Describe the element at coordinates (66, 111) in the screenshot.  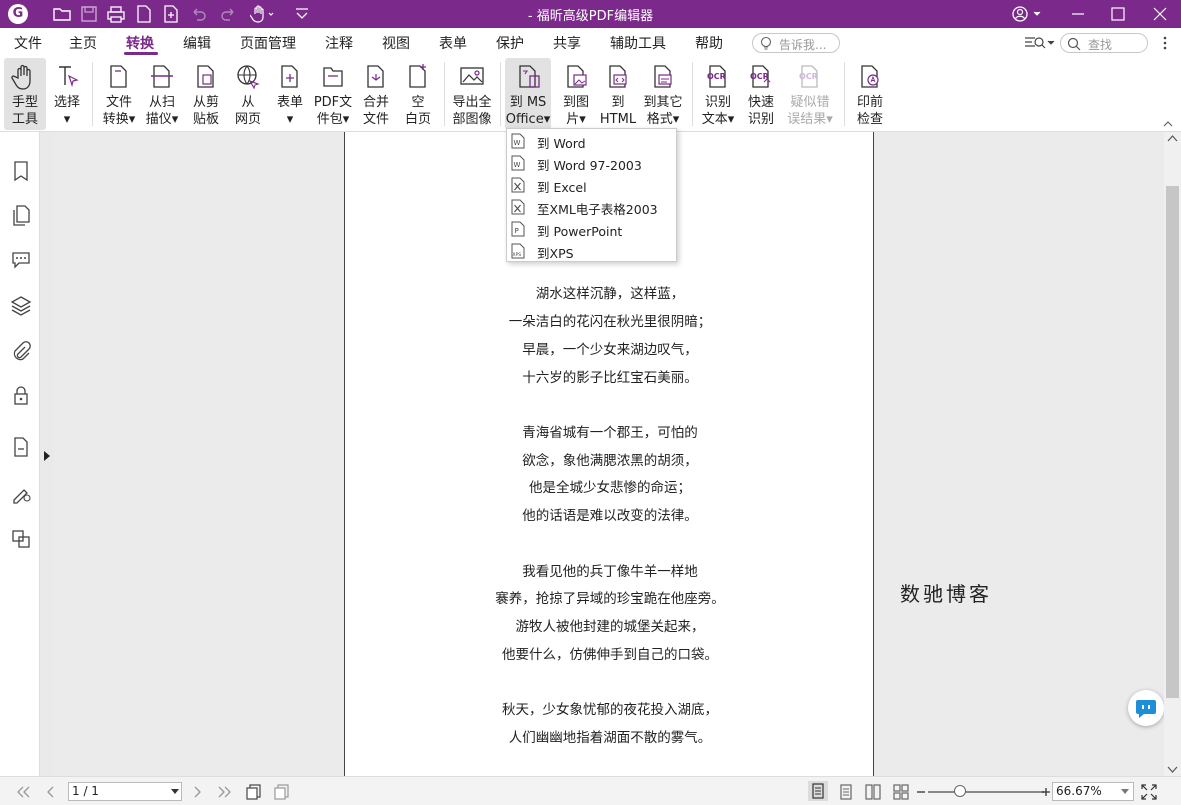
I see `select-label: 选择 ▾` at that location.